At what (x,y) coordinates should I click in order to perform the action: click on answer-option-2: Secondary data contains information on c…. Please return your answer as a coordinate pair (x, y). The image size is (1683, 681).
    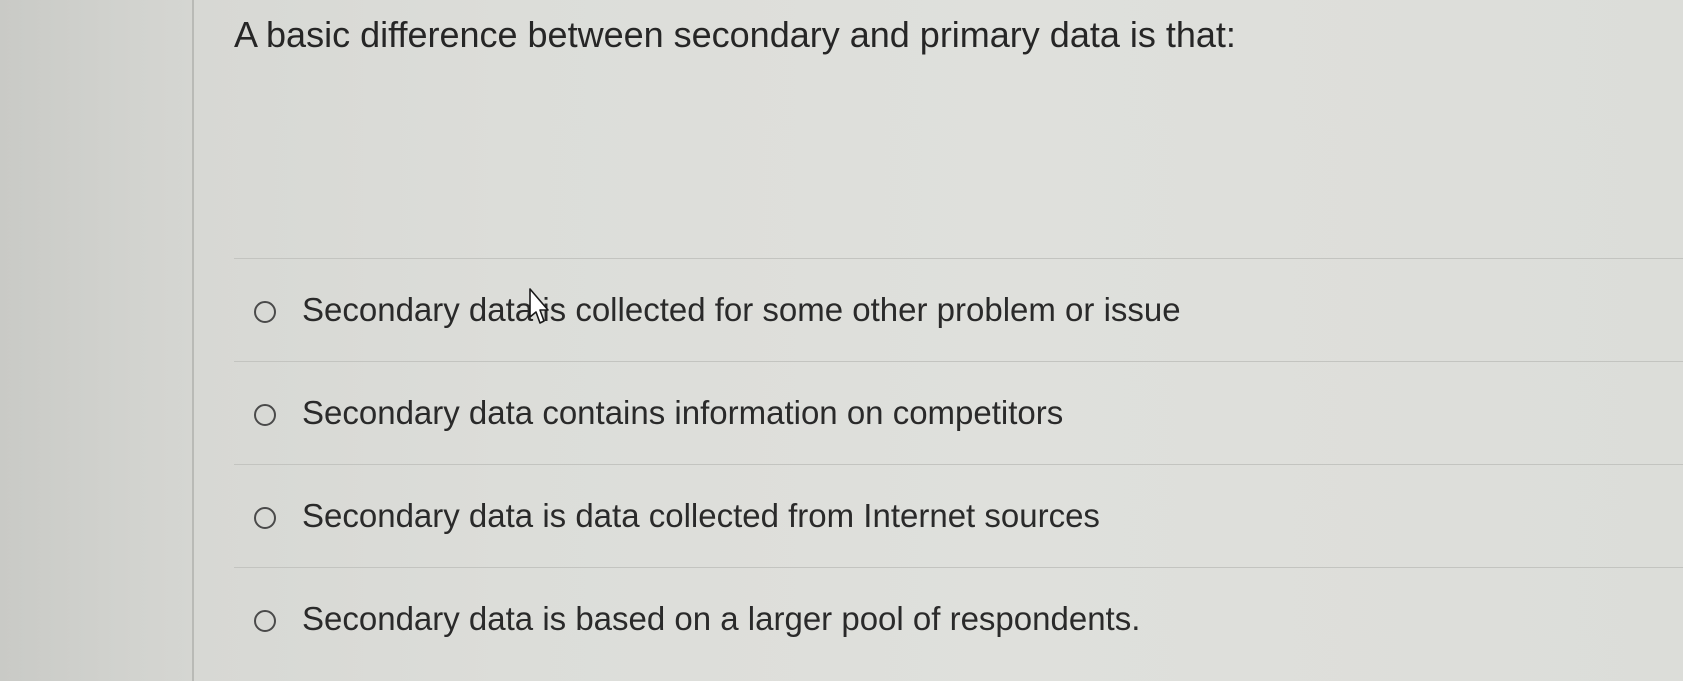
    Looking at the image, I should click on (958, 412).